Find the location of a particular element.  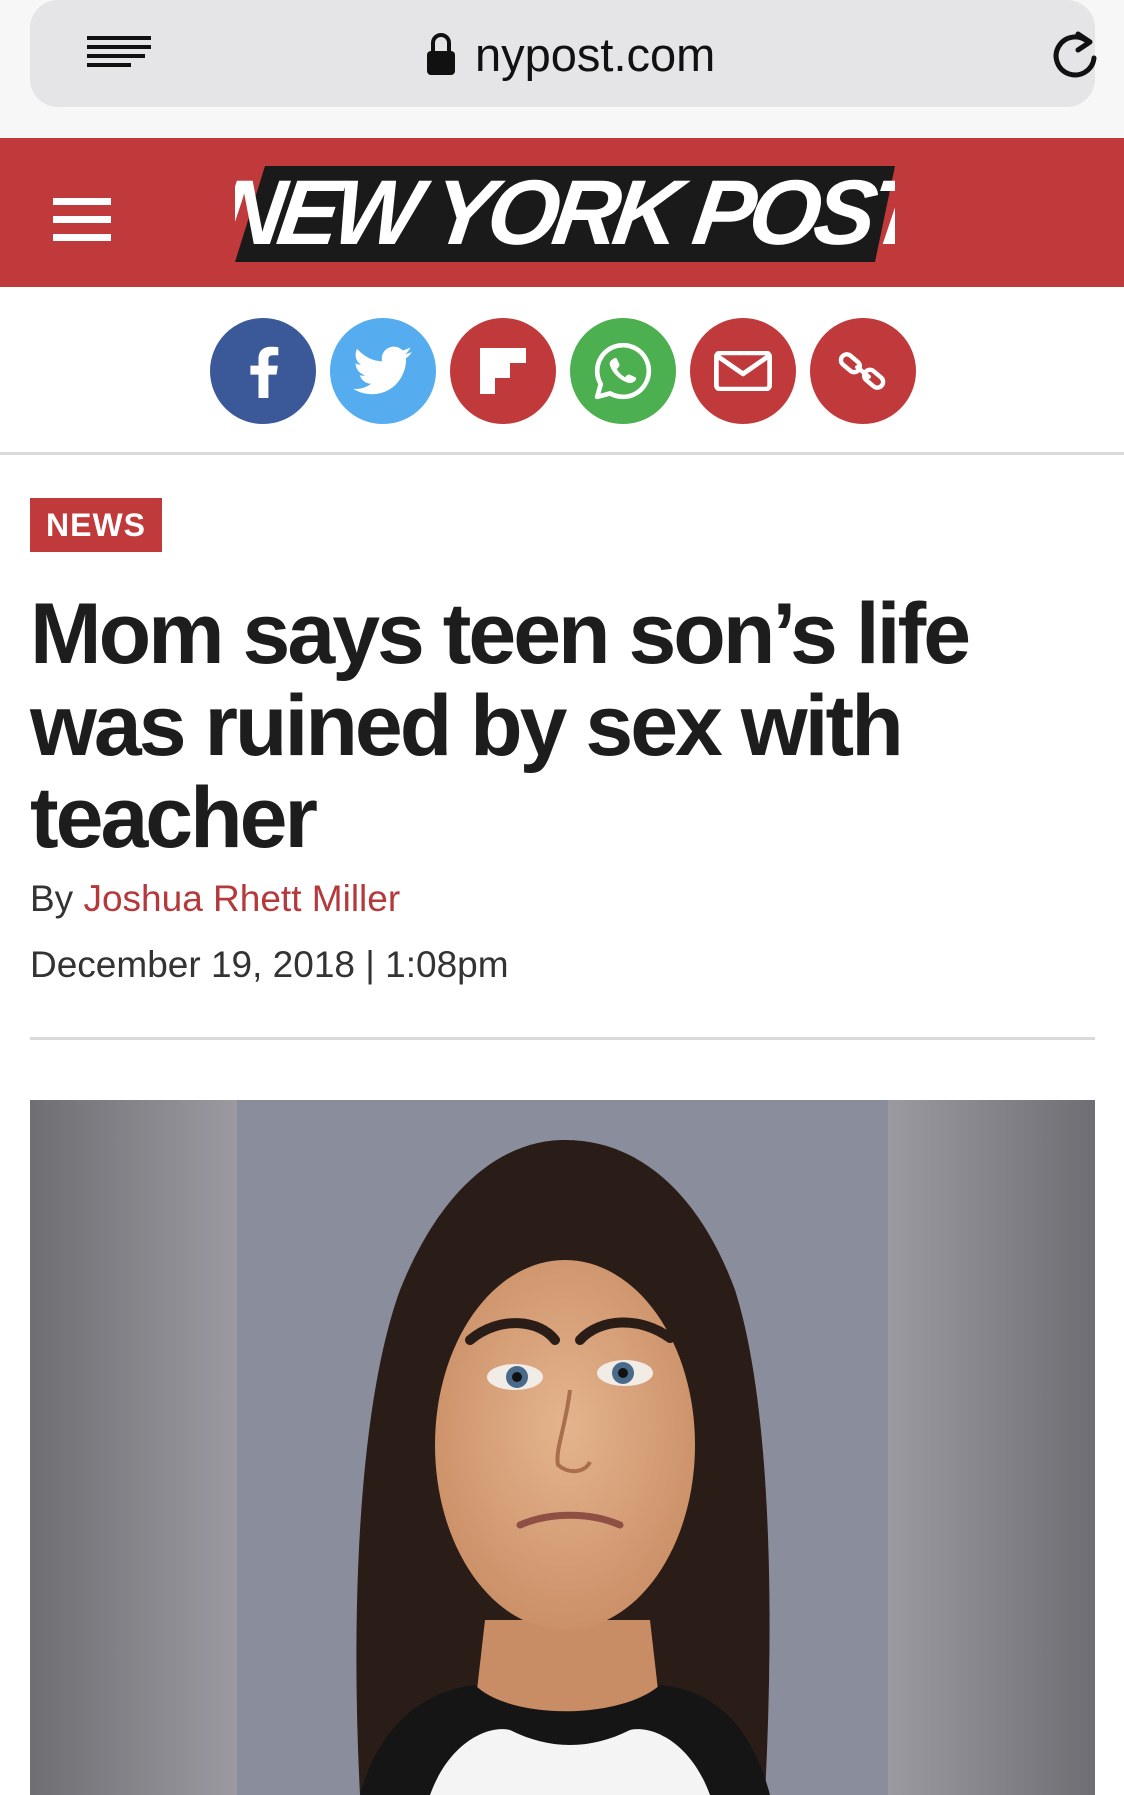

flipboard-icon is located at coordinates (503, 371).